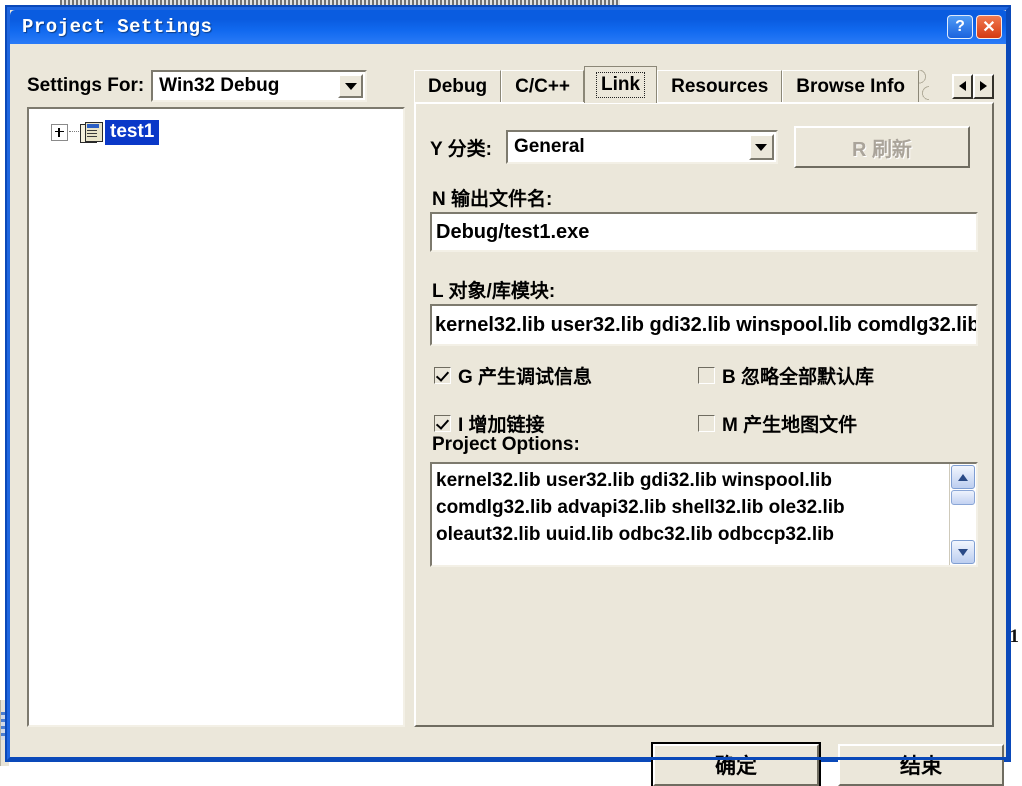 The height and width of the screenshot is (786, 1022). I want to click on cancel-button: 结束, so click(921, 765).